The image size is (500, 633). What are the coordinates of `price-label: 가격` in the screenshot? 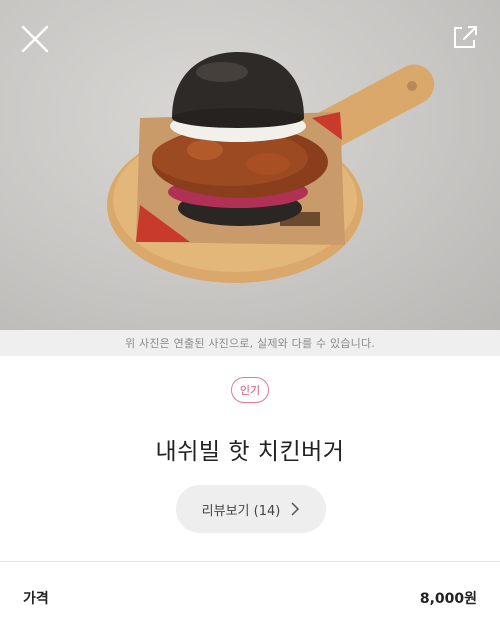 It's located at (36, 599).